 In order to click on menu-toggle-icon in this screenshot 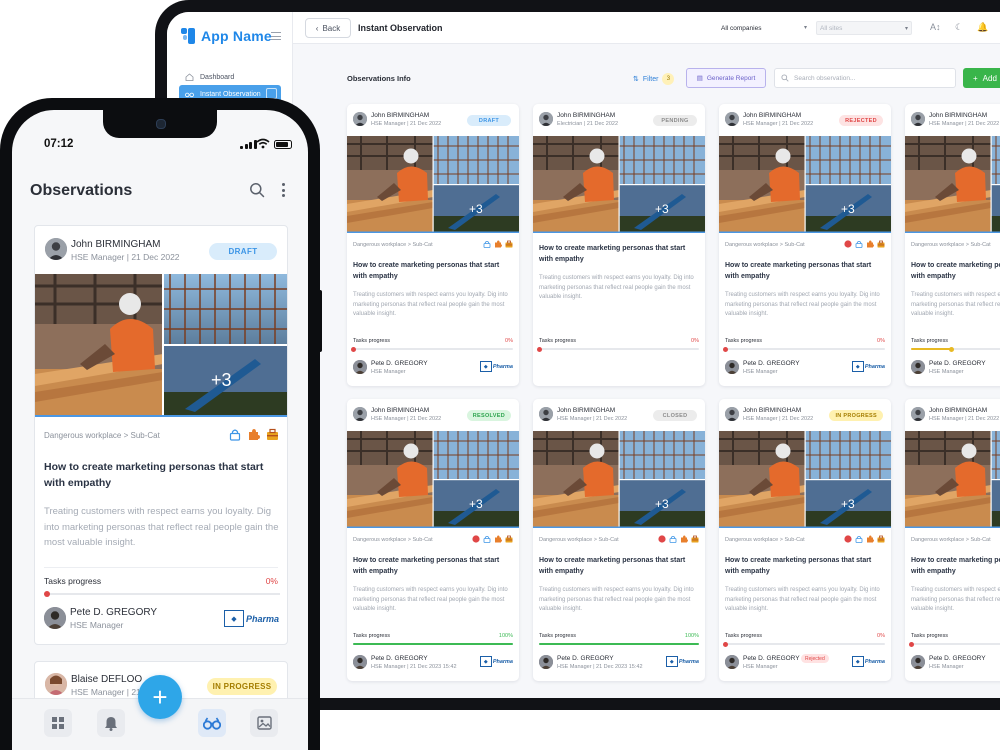, I will do `click(276, 36)`.